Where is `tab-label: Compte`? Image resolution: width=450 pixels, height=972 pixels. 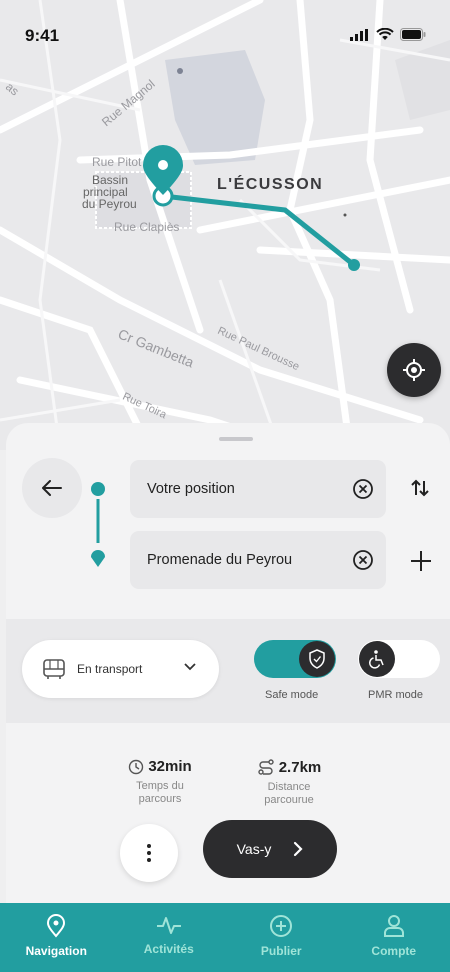 tab-label: Compte is located at coordinates (394, 951).